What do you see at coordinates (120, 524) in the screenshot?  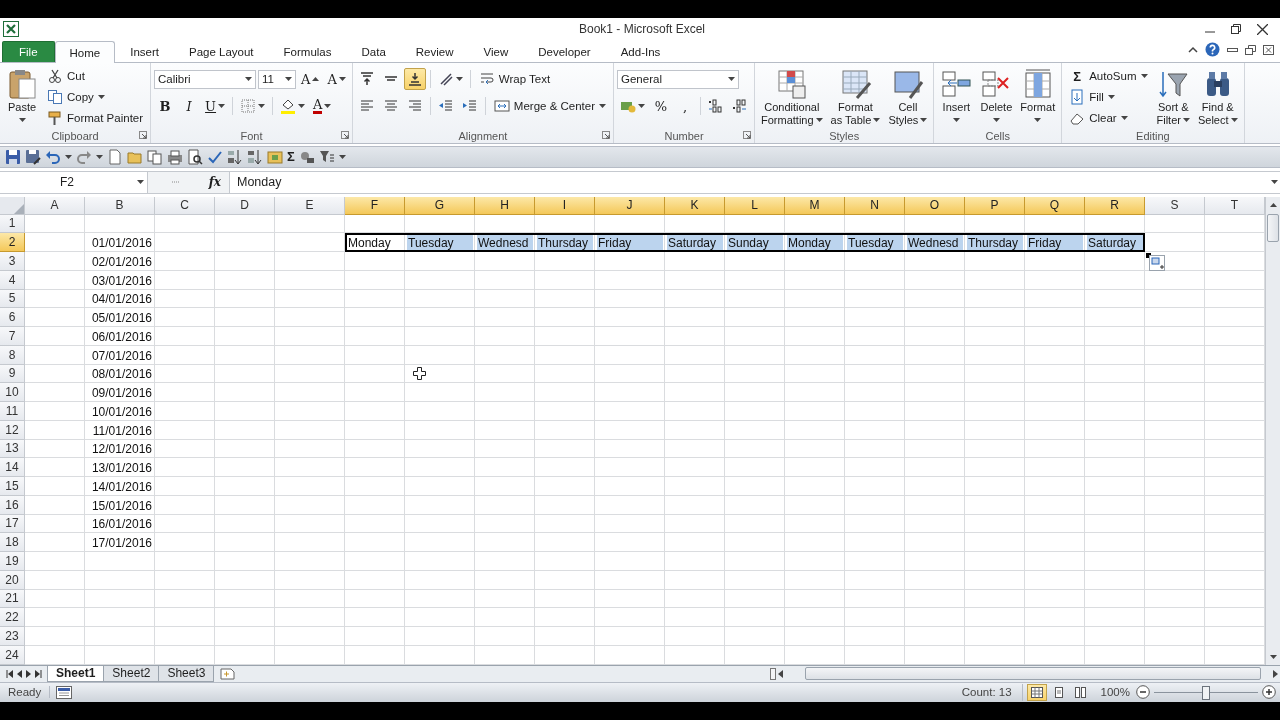 I see `cell: 16/01/2016` at bounding box center [120, 524].